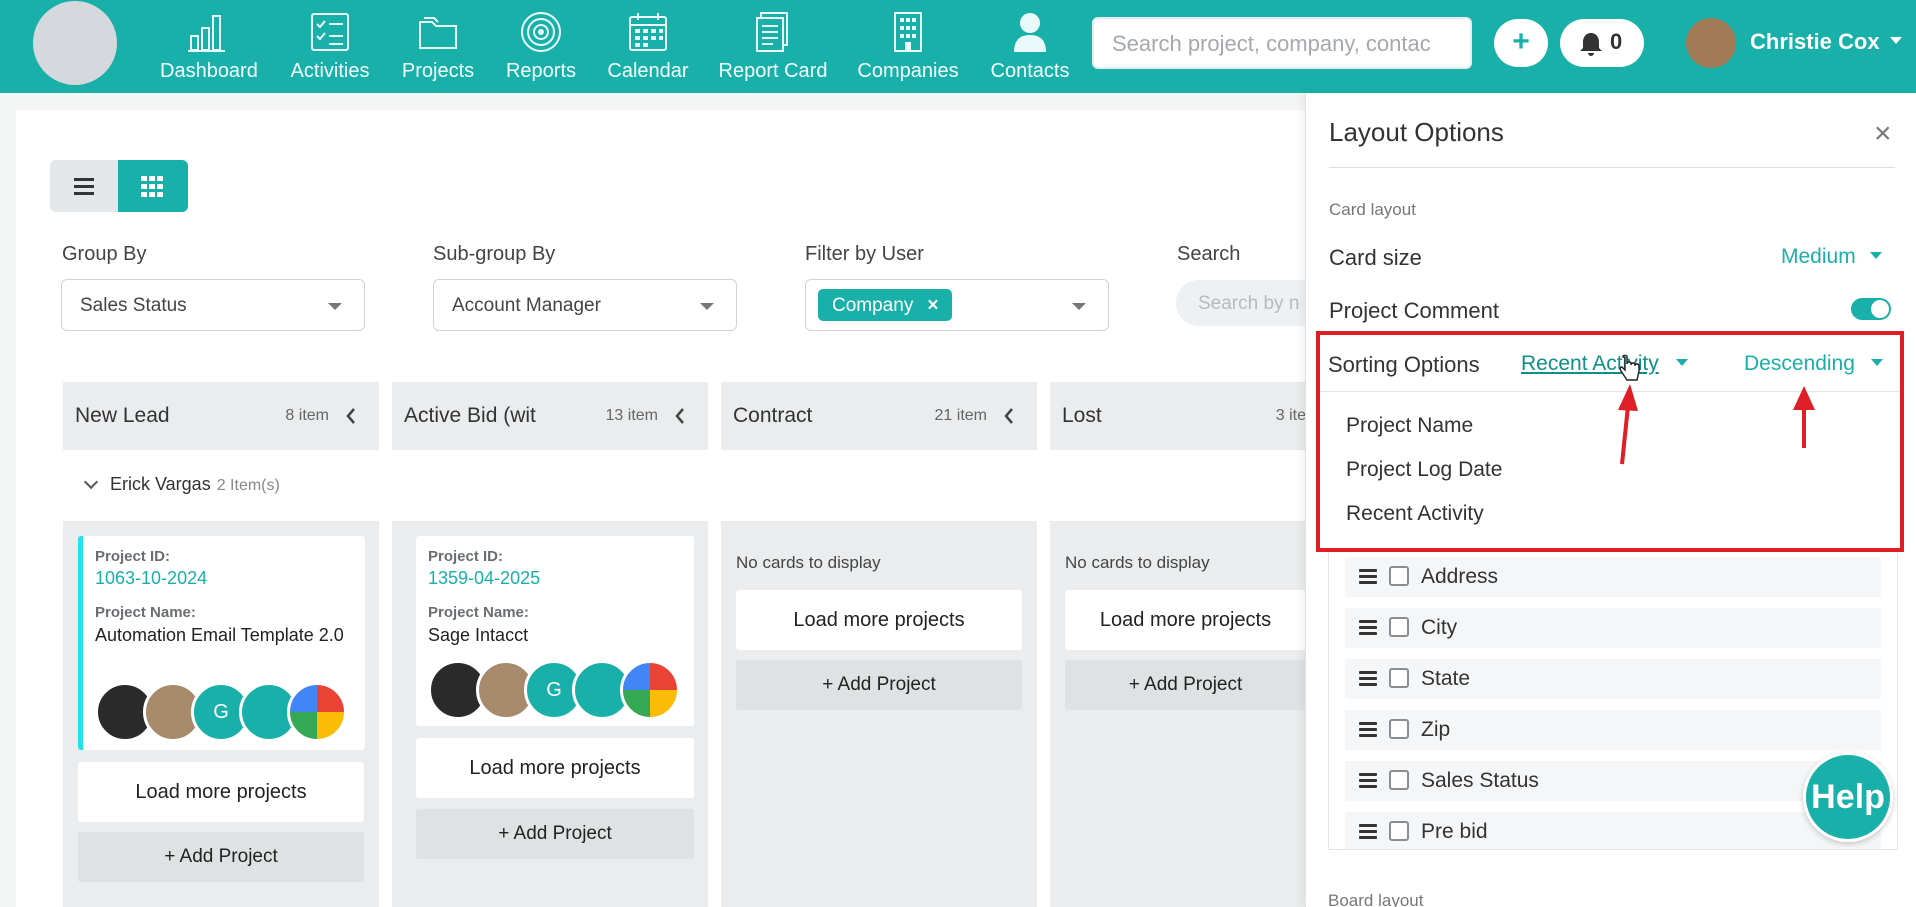 The height and width of the screenshot is (907, 1916). Describe the element at coordinates (648, 32) in the screenshot. I see `calendar-icon` at that location.